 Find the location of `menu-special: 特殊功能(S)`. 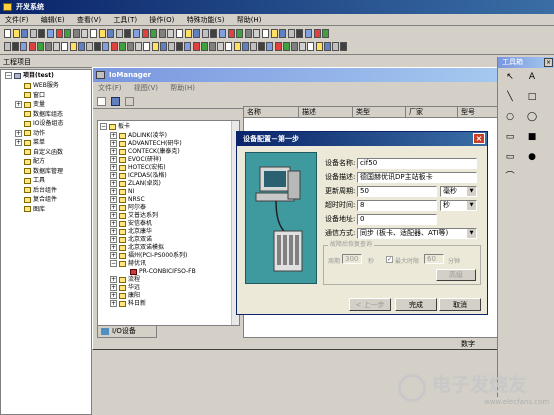

menu-special: 特殊功能(S) is located at coordinates (206, 20).